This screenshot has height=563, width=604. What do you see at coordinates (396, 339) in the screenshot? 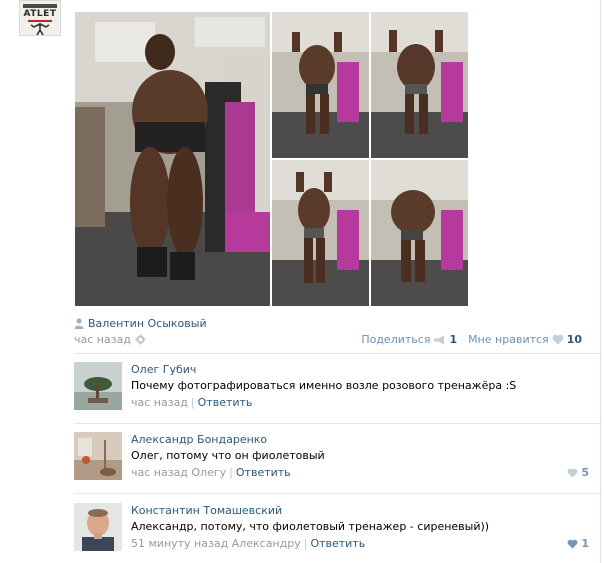
I see `share-label: Поделиться` at bounding box center [396, 339].